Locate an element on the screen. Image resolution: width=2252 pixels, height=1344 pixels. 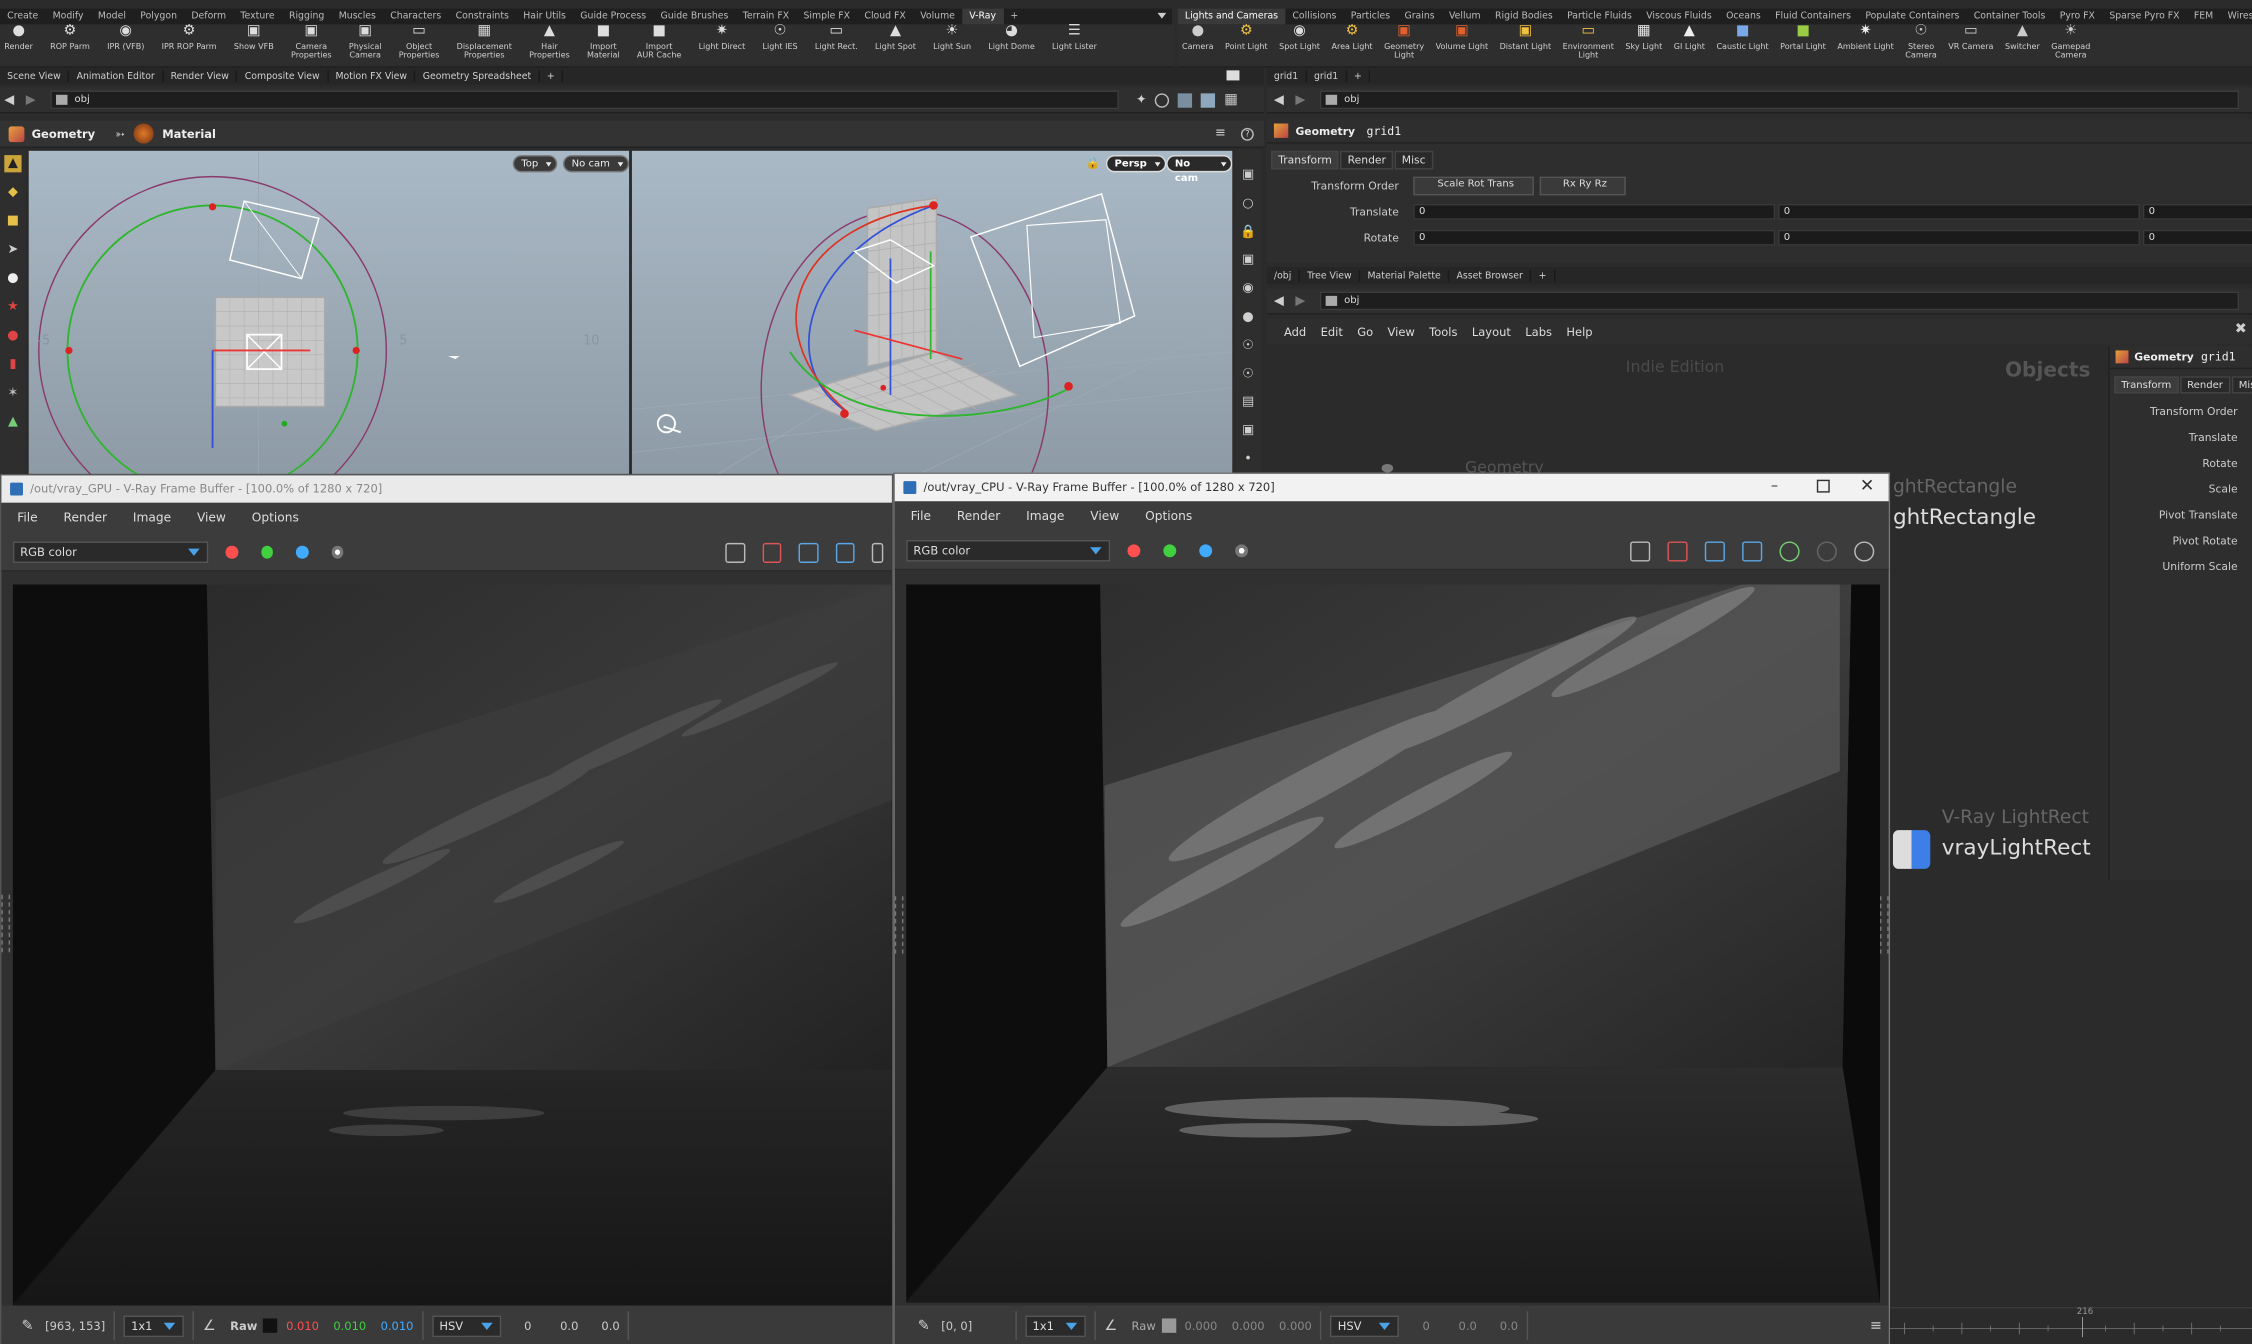
render-icon-gpu is located at coordinates (878, 552).